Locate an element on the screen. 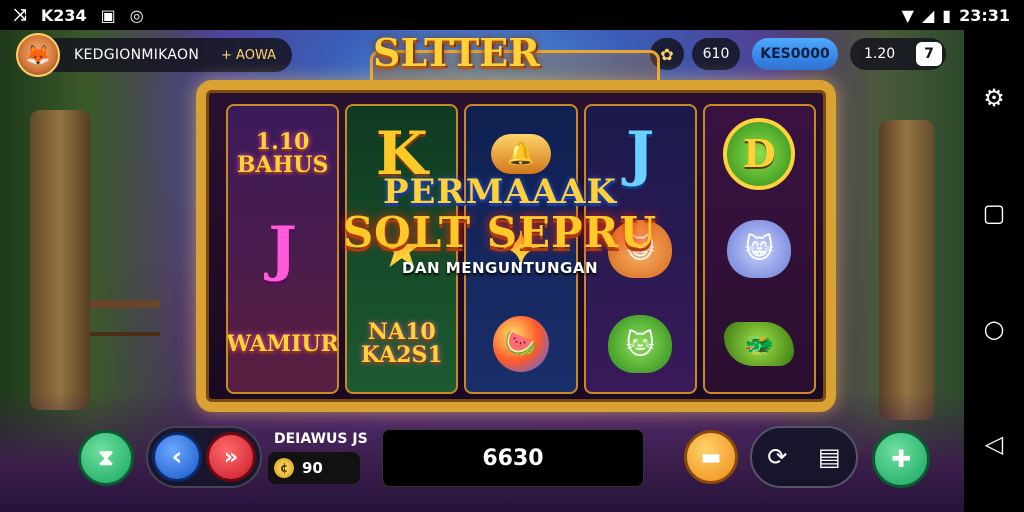 The height and width of the screenshot is (512, 1024). hourglass-icon: ⧗ is located at coordinates (106, 458).